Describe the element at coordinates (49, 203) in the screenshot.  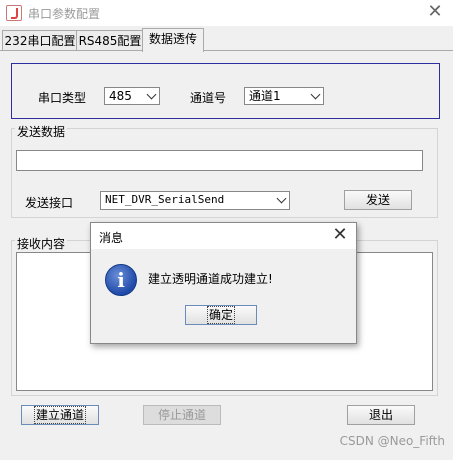
I see `send-interface-label: 发送接口` at that location.